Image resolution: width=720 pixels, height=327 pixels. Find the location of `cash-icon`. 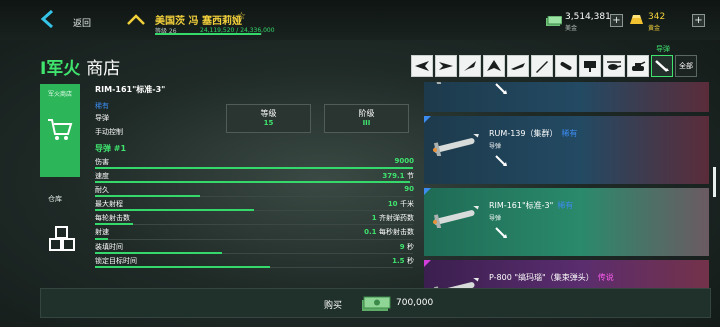

cash-icon is located at coordinates (554, 20).